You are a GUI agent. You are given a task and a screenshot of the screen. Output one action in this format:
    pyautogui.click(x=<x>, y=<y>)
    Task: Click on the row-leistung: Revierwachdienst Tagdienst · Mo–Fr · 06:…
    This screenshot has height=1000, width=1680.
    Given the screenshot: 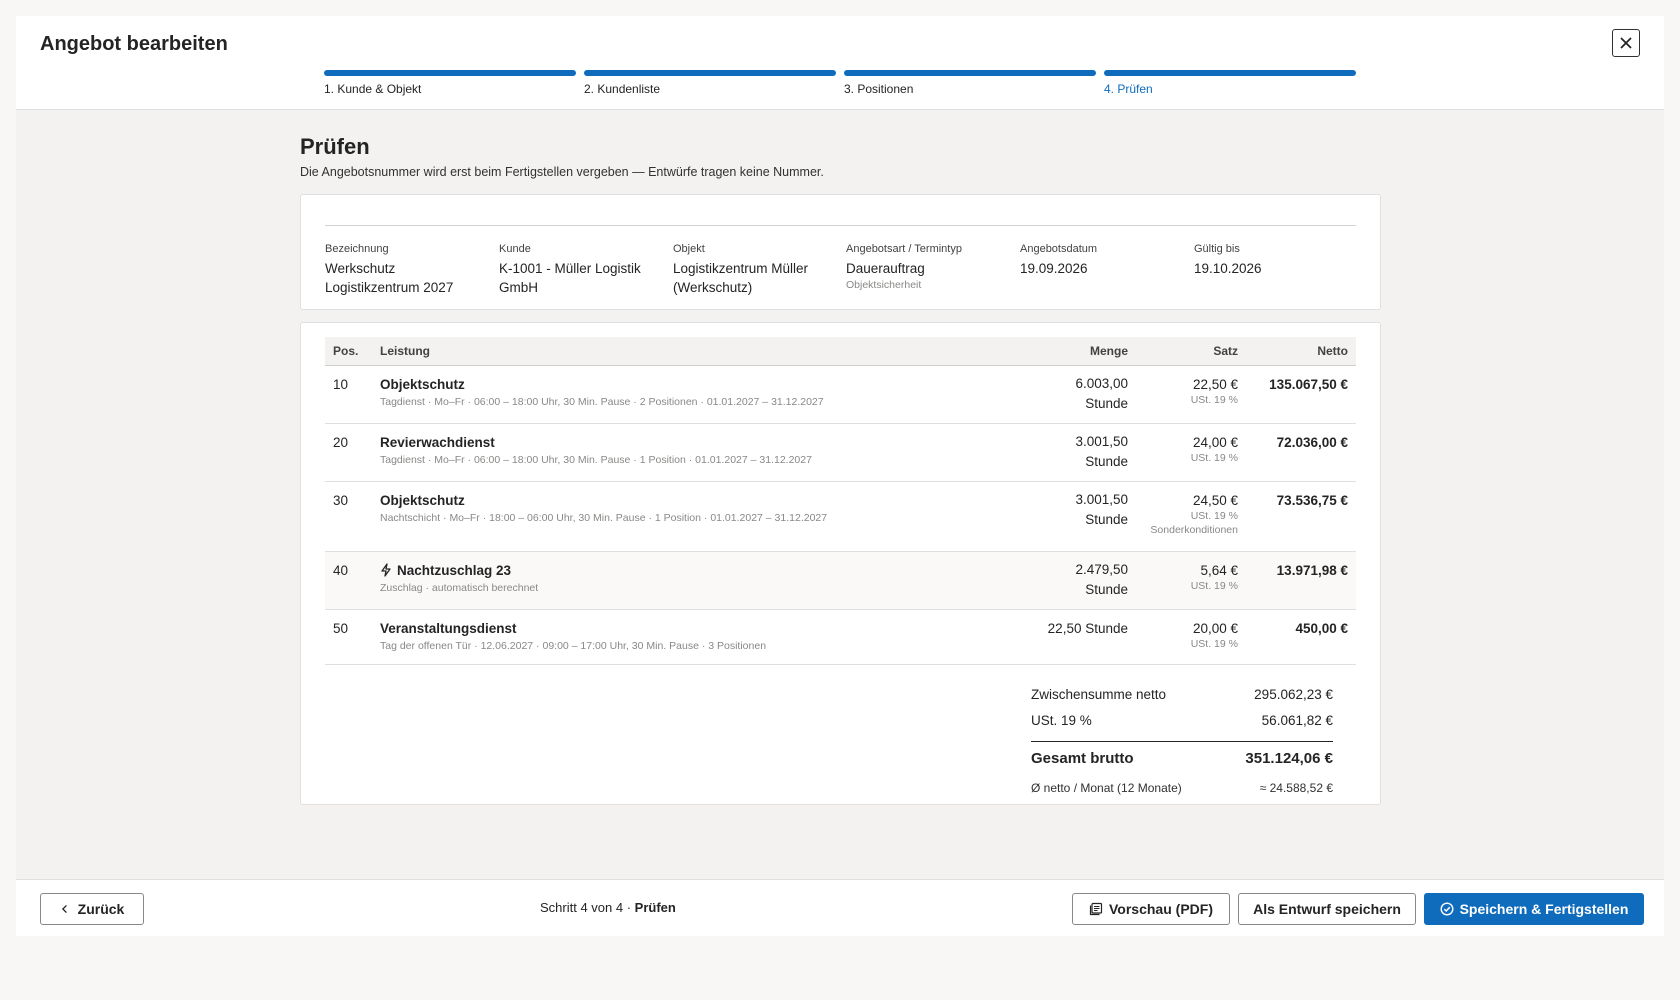 What is the action you would take?
    pyautogui.click(x=700, y=452)
    